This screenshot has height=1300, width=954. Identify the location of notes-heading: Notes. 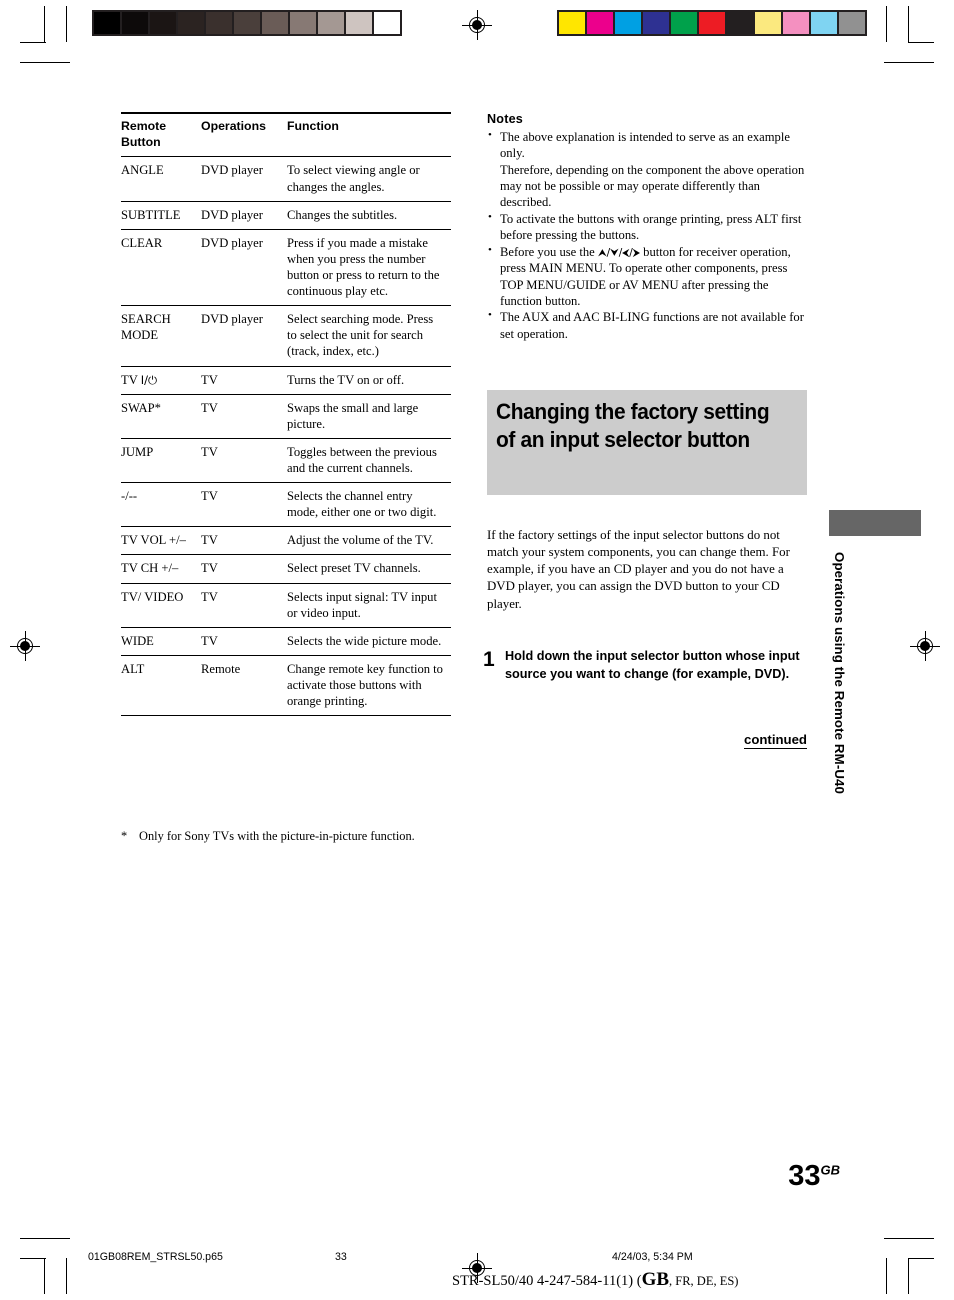
(505, 119).